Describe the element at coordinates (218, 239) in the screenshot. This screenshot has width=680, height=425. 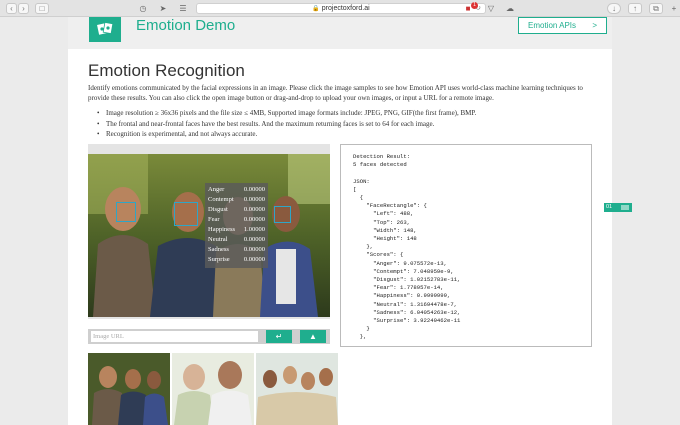
I see `score-label: Neutral` at that location.